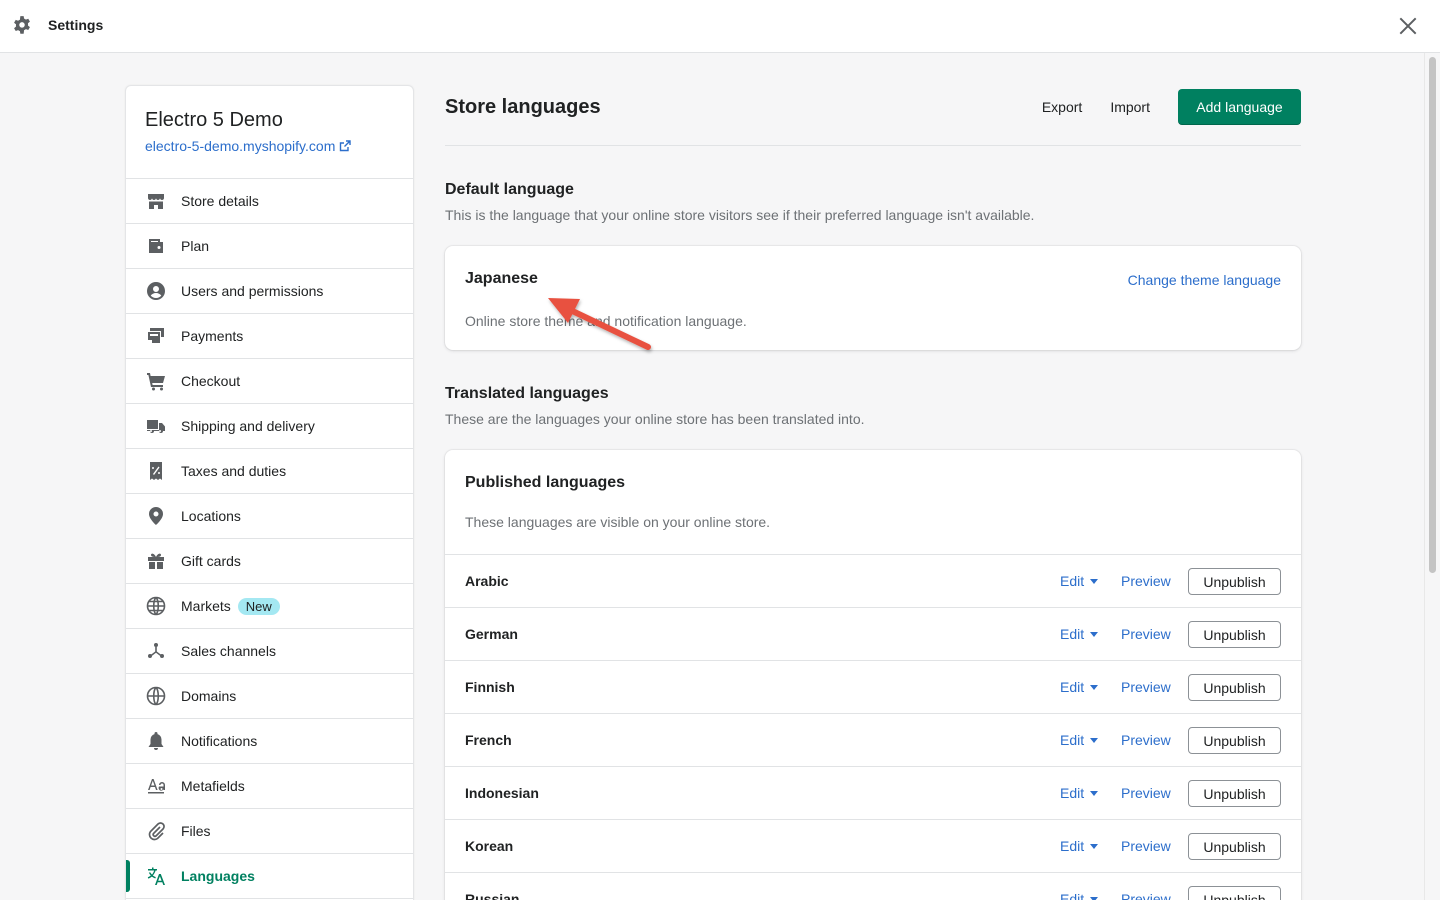 Image resolution: width=1440 pixels, height=900 pixels. I want to click on cart-icon, so click(155, 381).